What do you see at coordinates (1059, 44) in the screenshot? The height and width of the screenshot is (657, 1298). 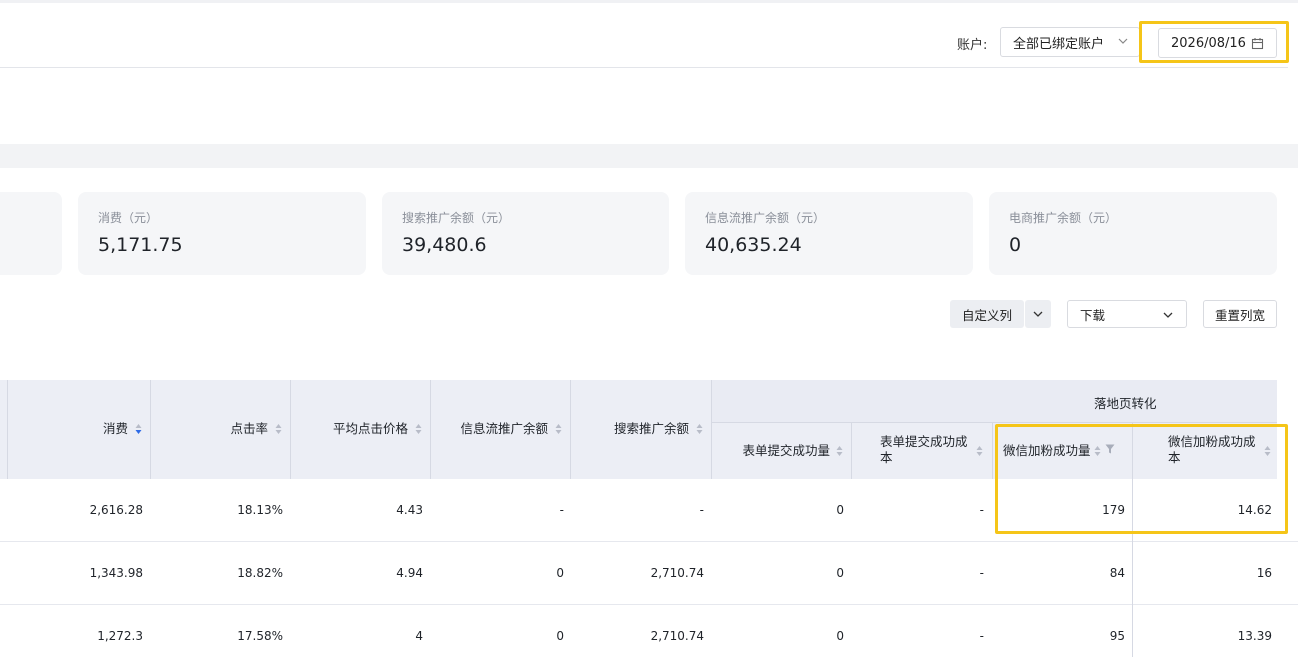 I see `account-select-value: 全部已绑定账户` at bounding box center [1059, 44].